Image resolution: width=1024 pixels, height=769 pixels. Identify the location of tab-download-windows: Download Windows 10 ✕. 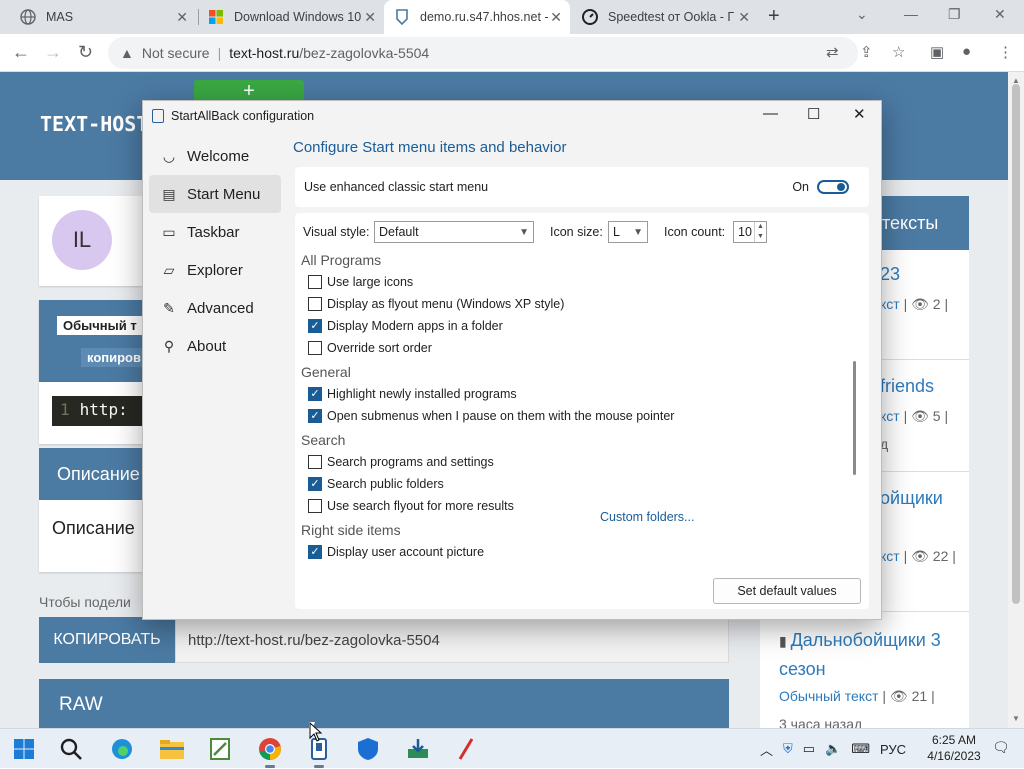
(291, 17).